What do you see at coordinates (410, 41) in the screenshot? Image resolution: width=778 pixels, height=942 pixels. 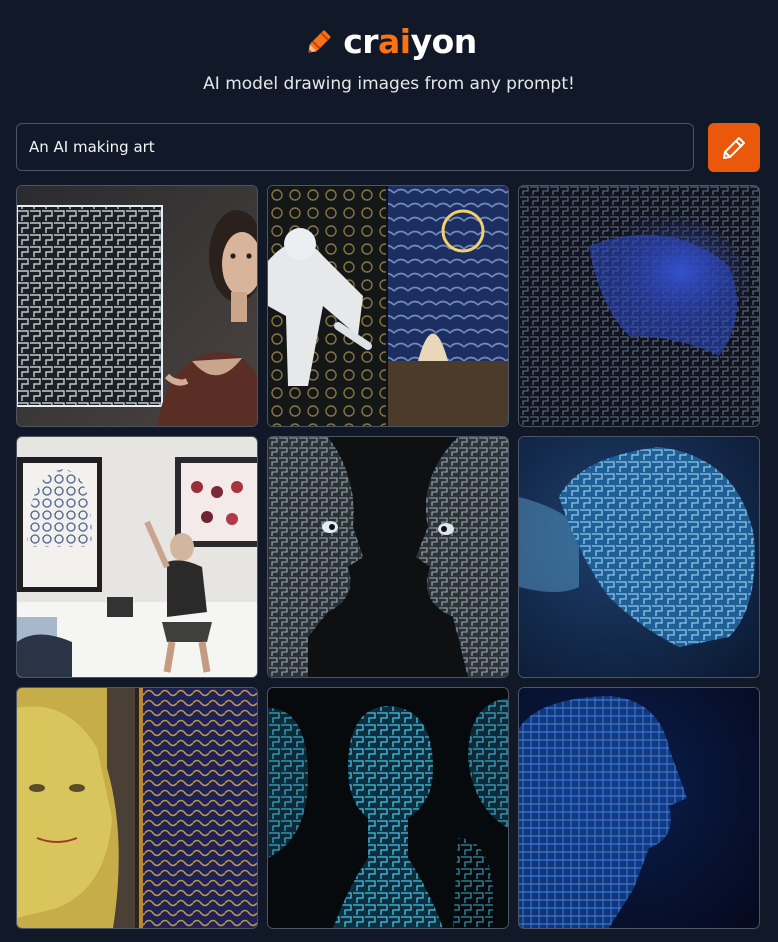 I see `logo-text: craiyon` at bounding box center [410, 41].